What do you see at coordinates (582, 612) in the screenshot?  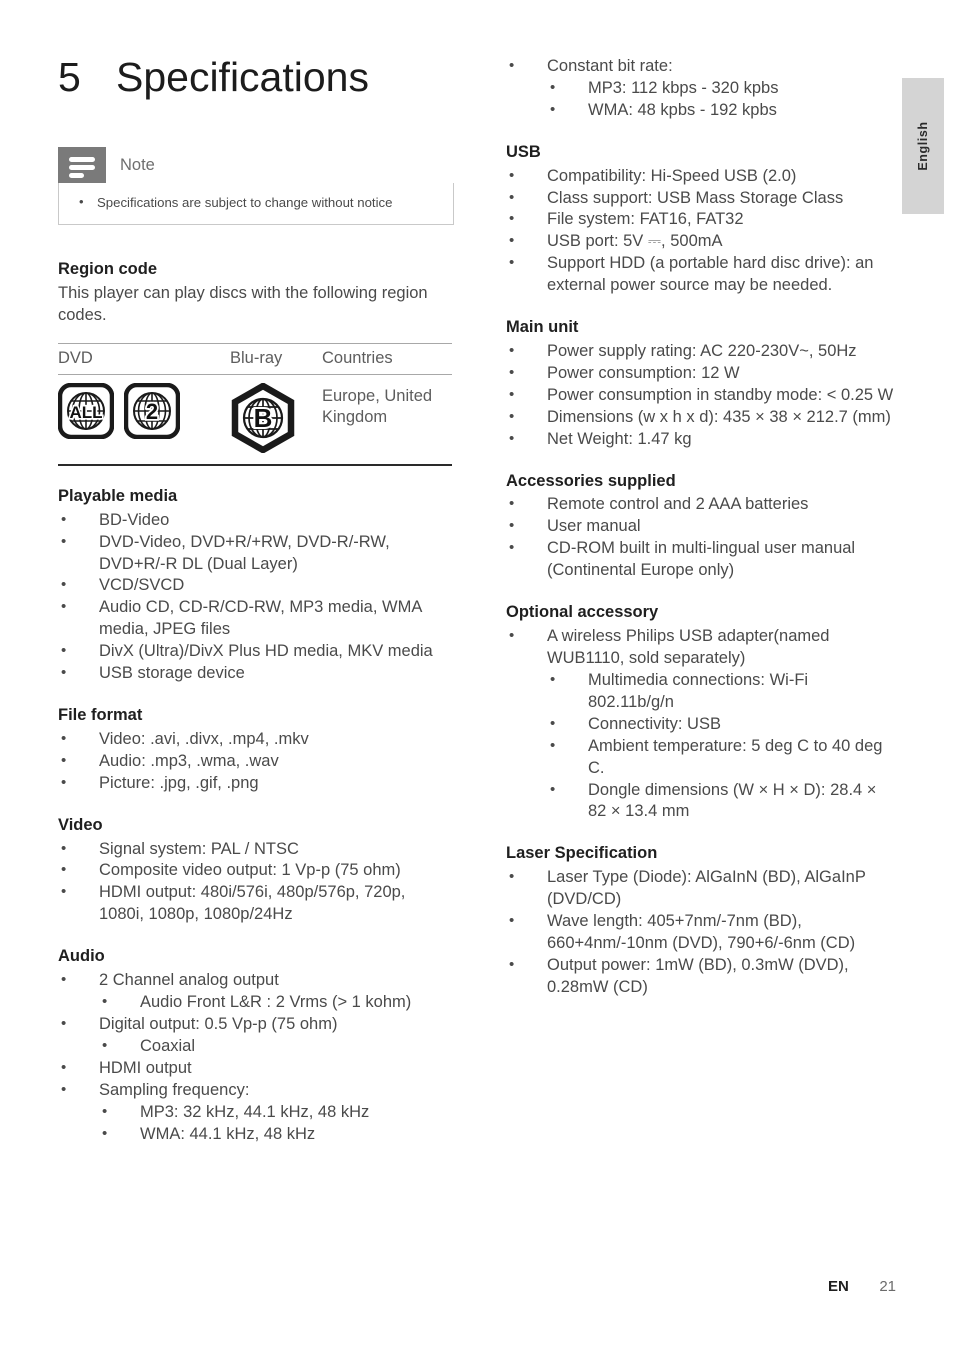 I see `section-heading: Optional accessory` at bounding box center [582, 612].